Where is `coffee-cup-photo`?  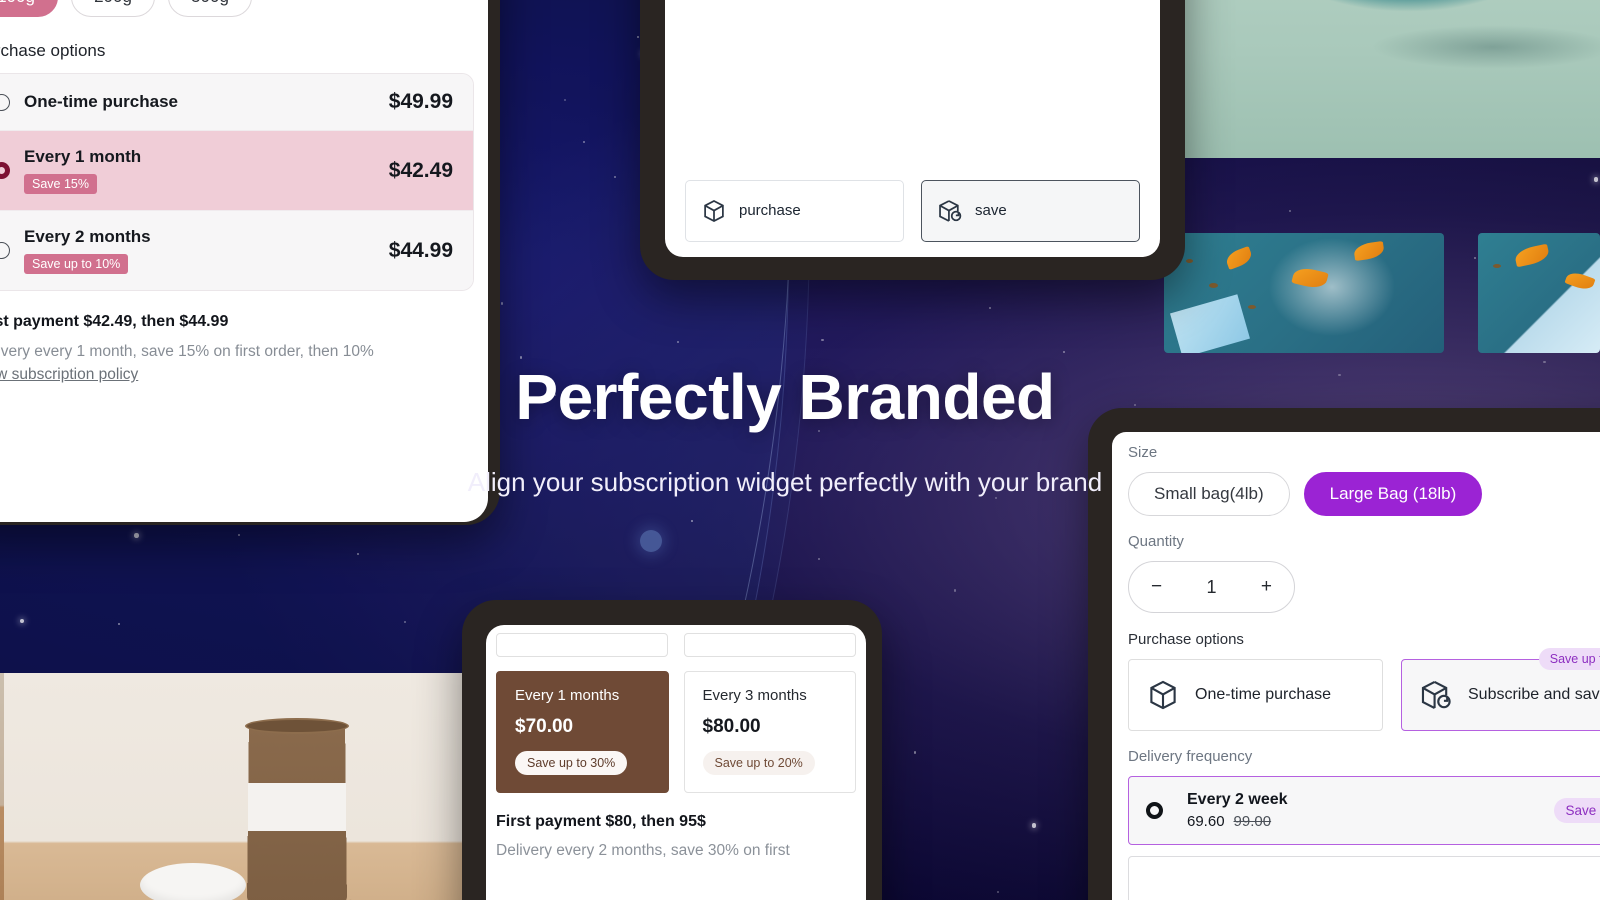
coffee-cup-photo is located at coordinates (241, 786).